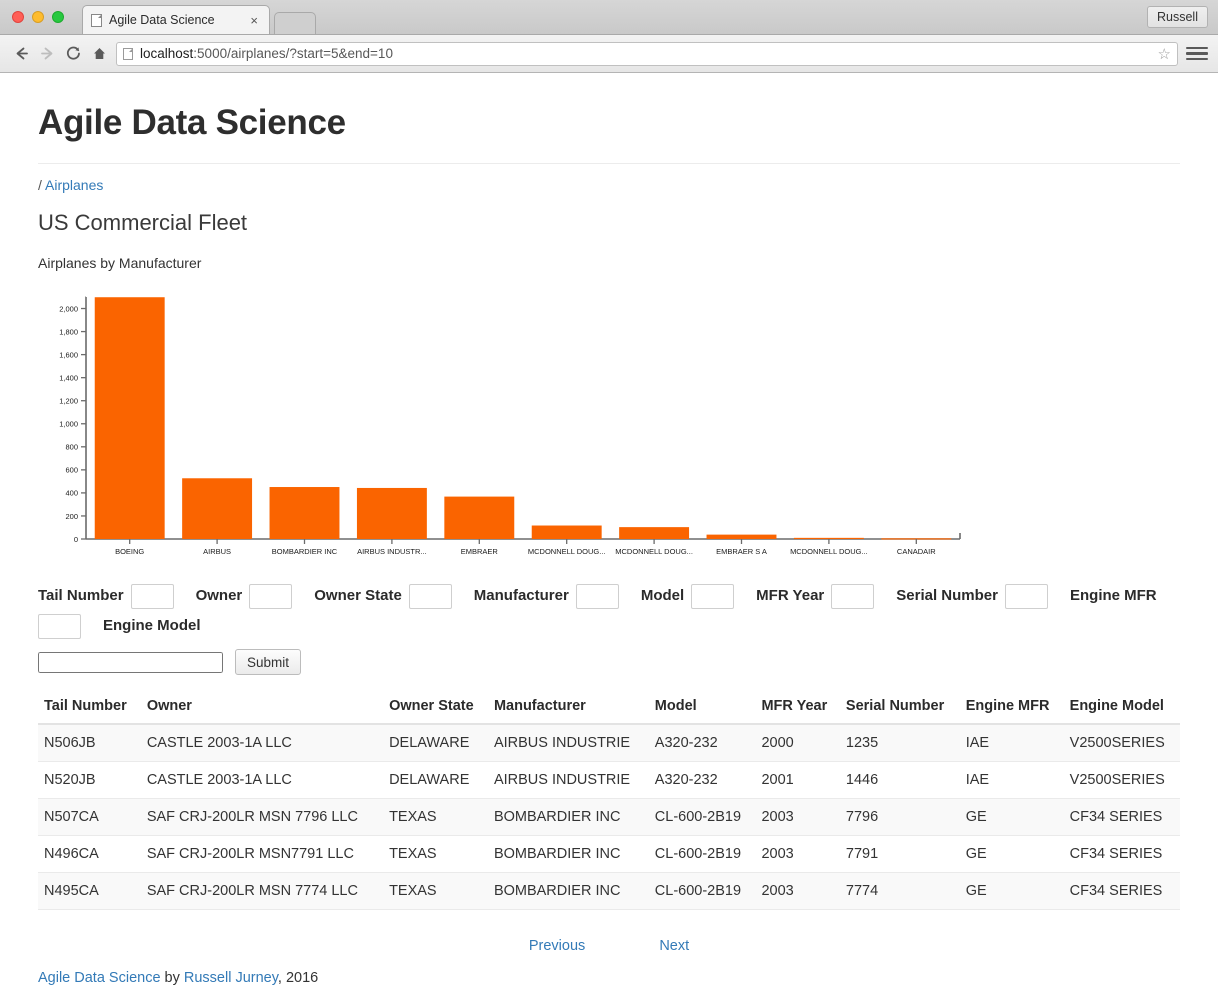 This screenshot has width=1218, height=986. Describe the element at coordinates (192, 122) in the screenshot. I see `page-title: Agile Data Science` at that location.